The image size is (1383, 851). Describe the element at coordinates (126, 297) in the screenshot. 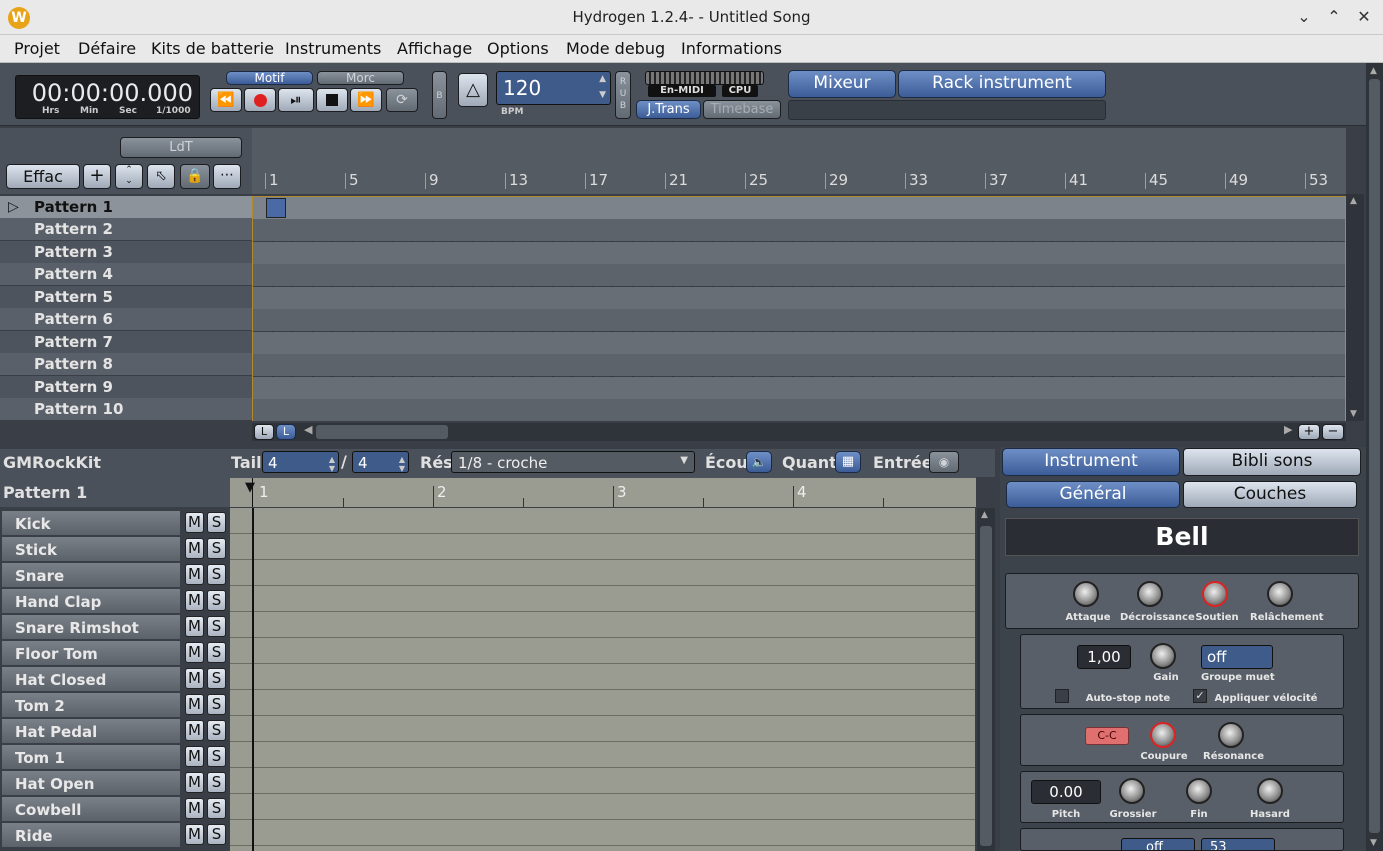

I see `pattern-row-5: Pattern 5` at that location.